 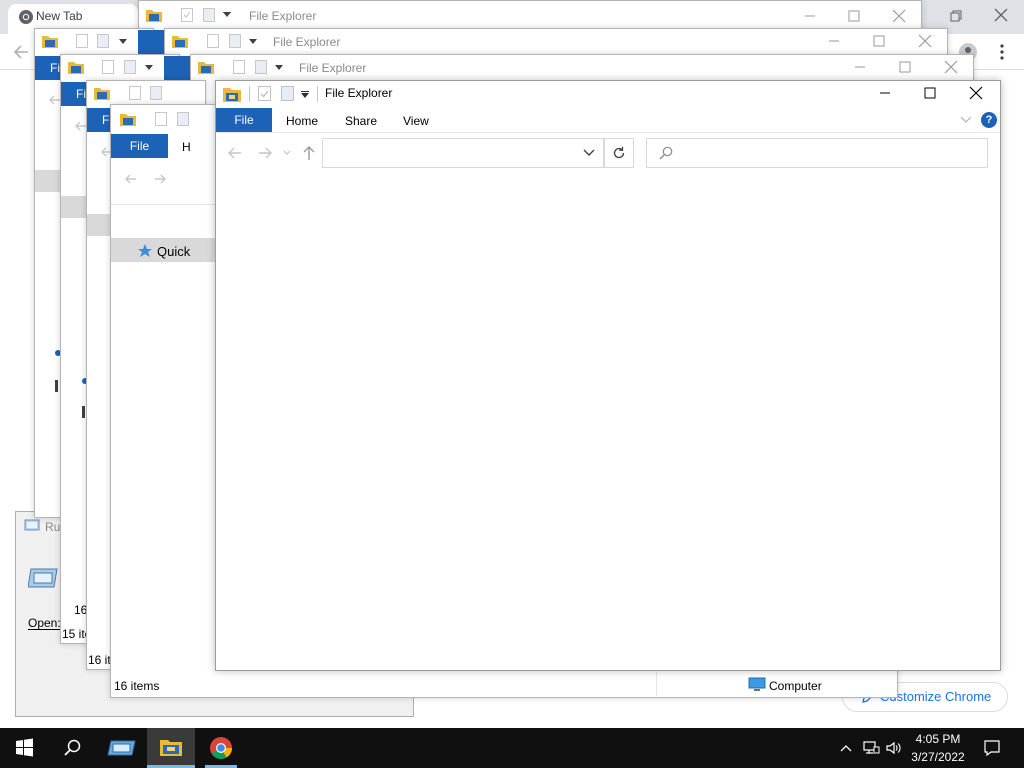 I want to click on address-bar, so click(x=463, y=153).